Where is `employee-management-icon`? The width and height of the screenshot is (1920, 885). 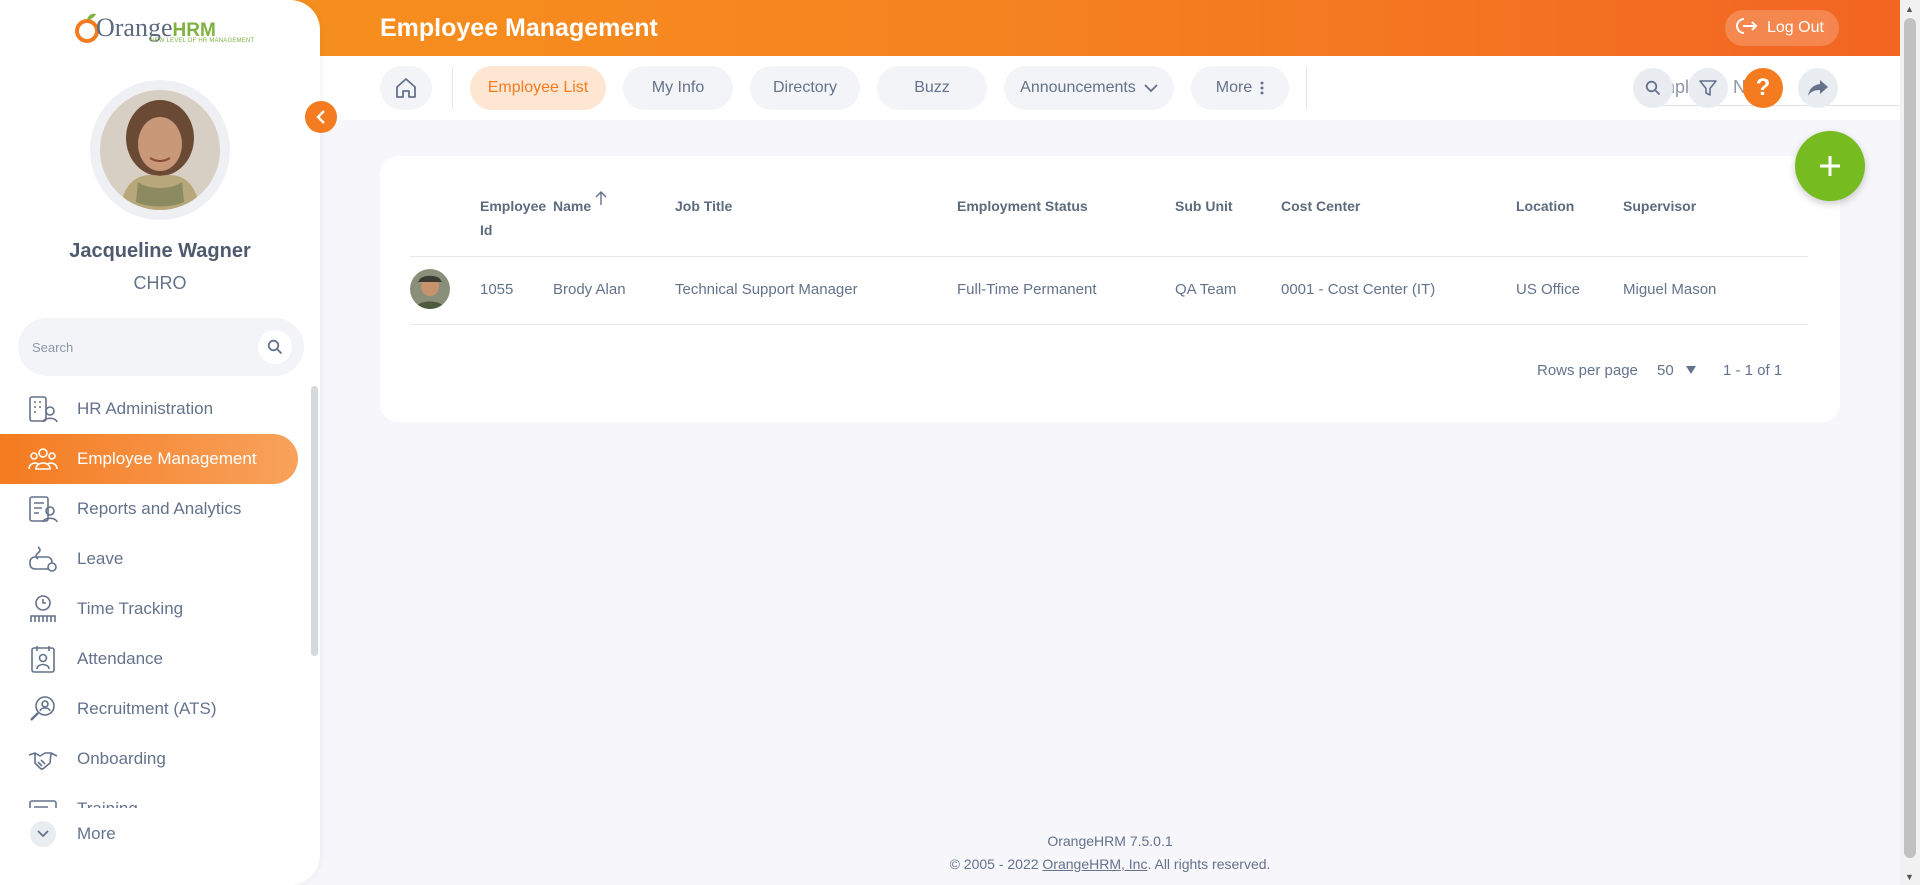 employee-management-icon is located at coordinates (43, 459).